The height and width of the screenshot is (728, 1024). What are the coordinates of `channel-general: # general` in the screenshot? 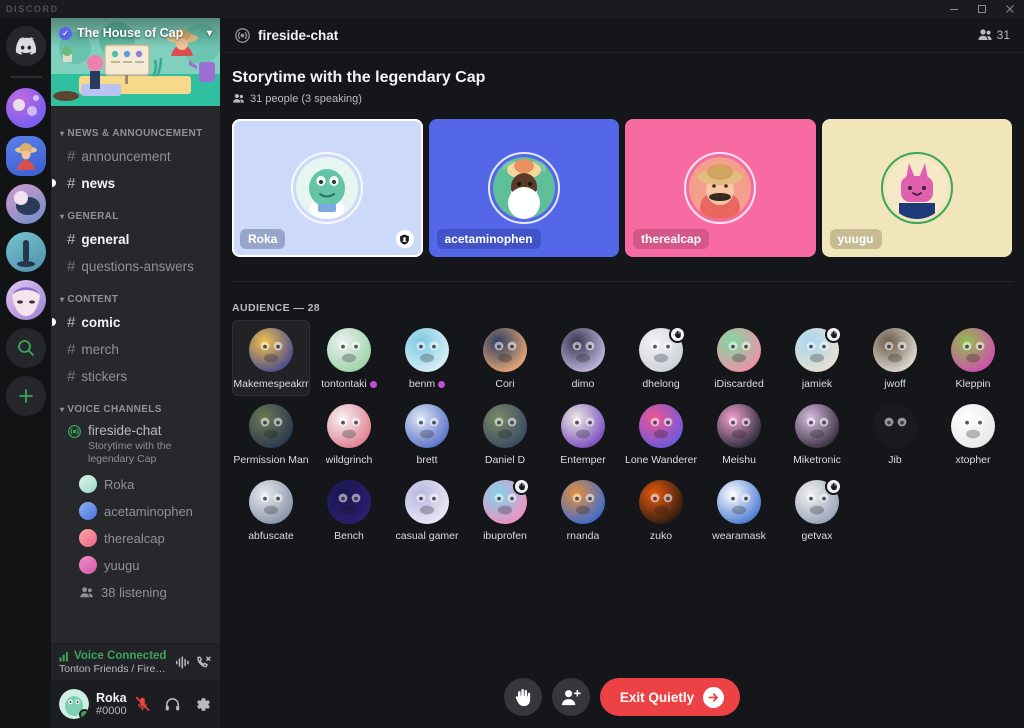 It's located at (135, 239).